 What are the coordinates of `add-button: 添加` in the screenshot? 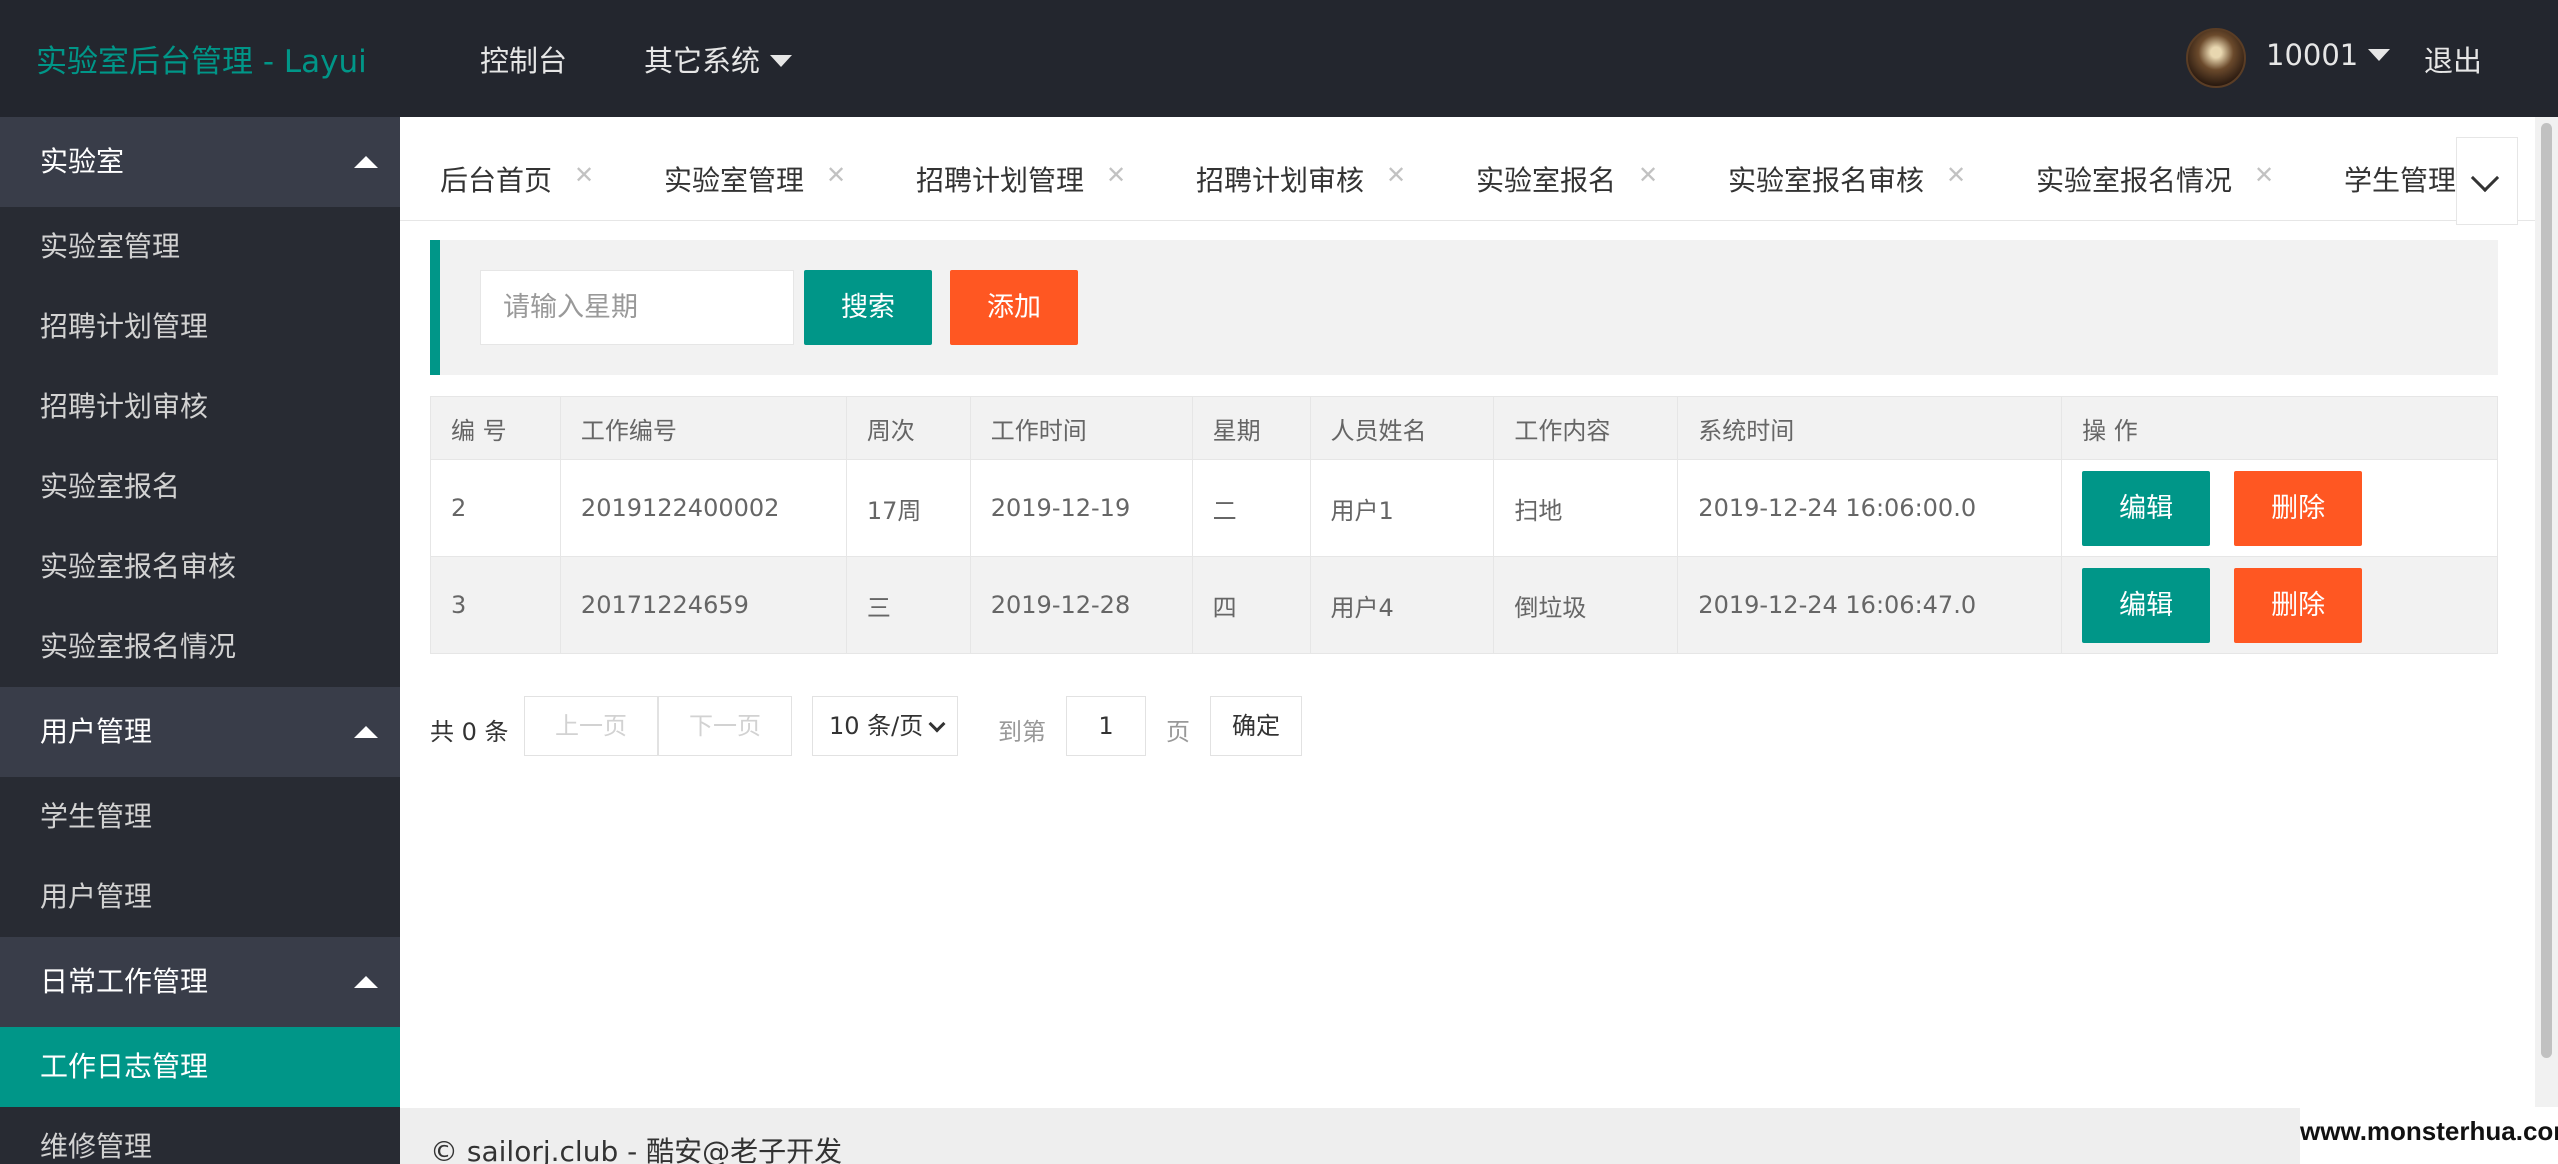 It's located at (1014, 307).